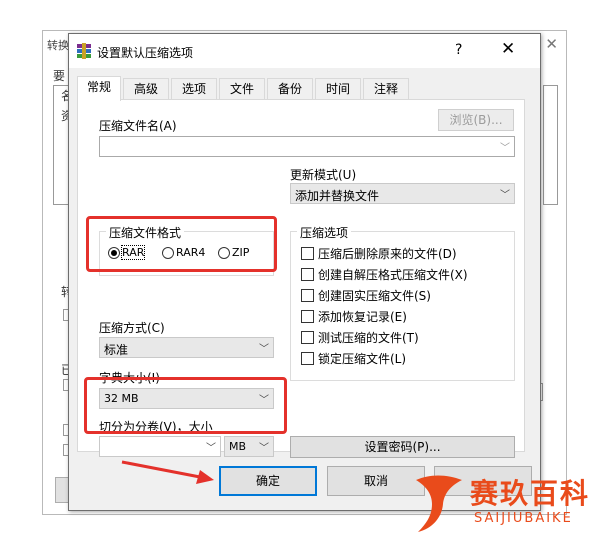 The width and height of the screenshot is (600, 553). Describe the element at coordinates (530, 493) in the screenshot. I see `watermark-name: 赛玖百科` at that location.